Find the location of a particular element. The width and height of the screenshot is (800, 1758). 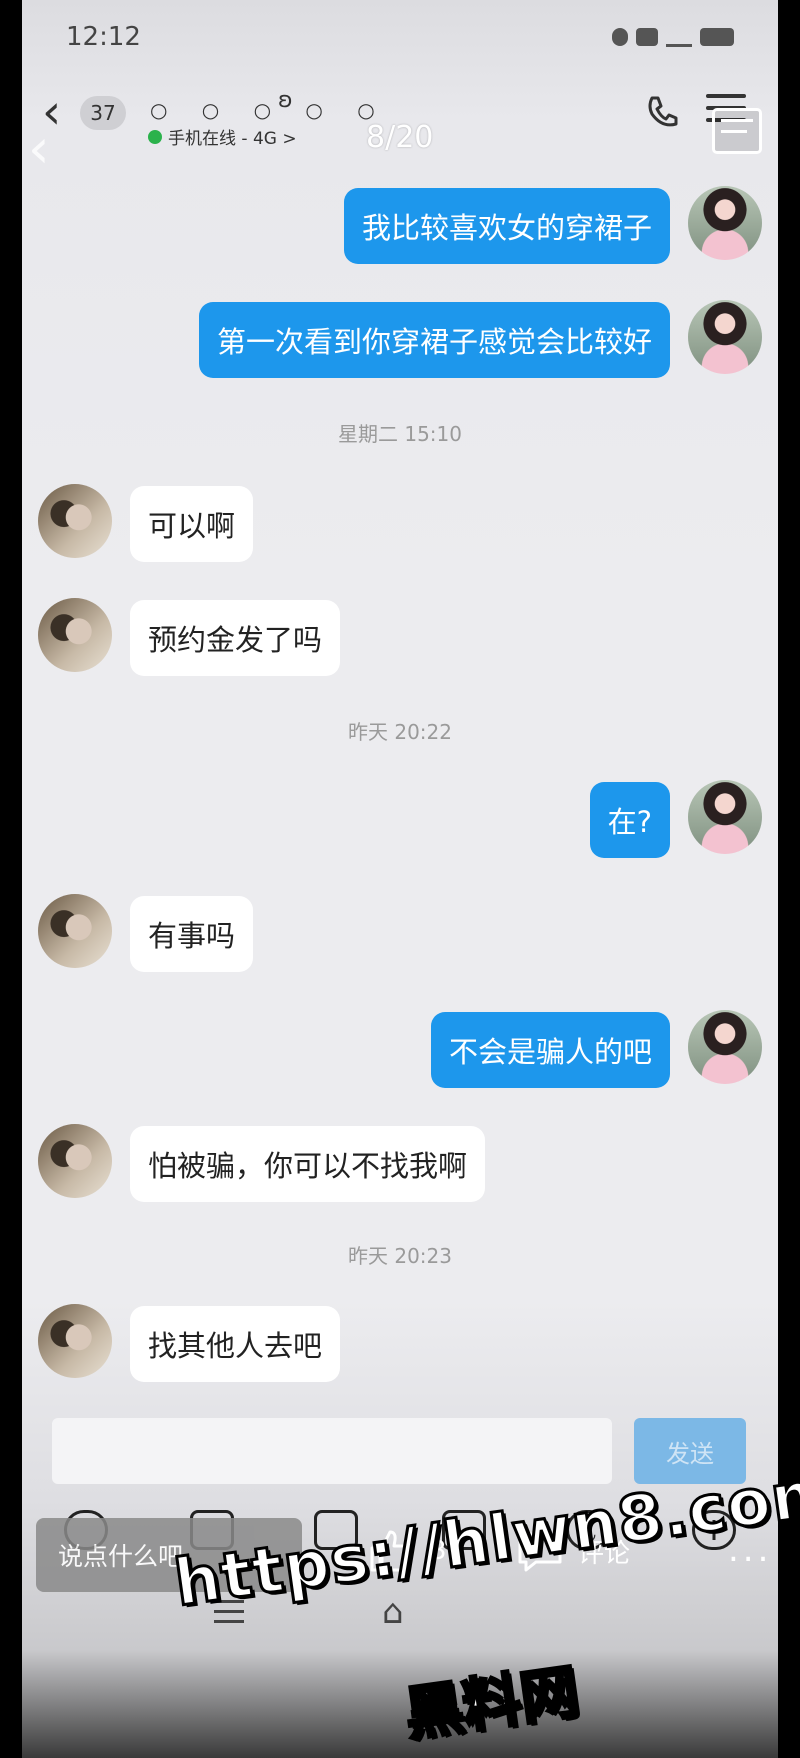

message-bubble-contact: 可以啊 is located at coordinates (192, 524).